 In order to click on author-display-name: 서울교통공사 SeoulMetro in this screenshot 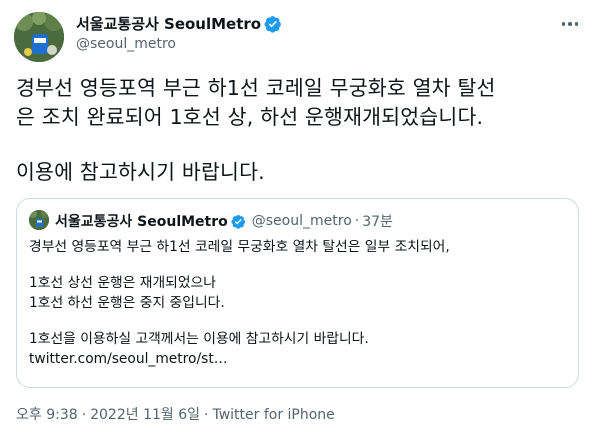, I will do `click(179, 23)`.